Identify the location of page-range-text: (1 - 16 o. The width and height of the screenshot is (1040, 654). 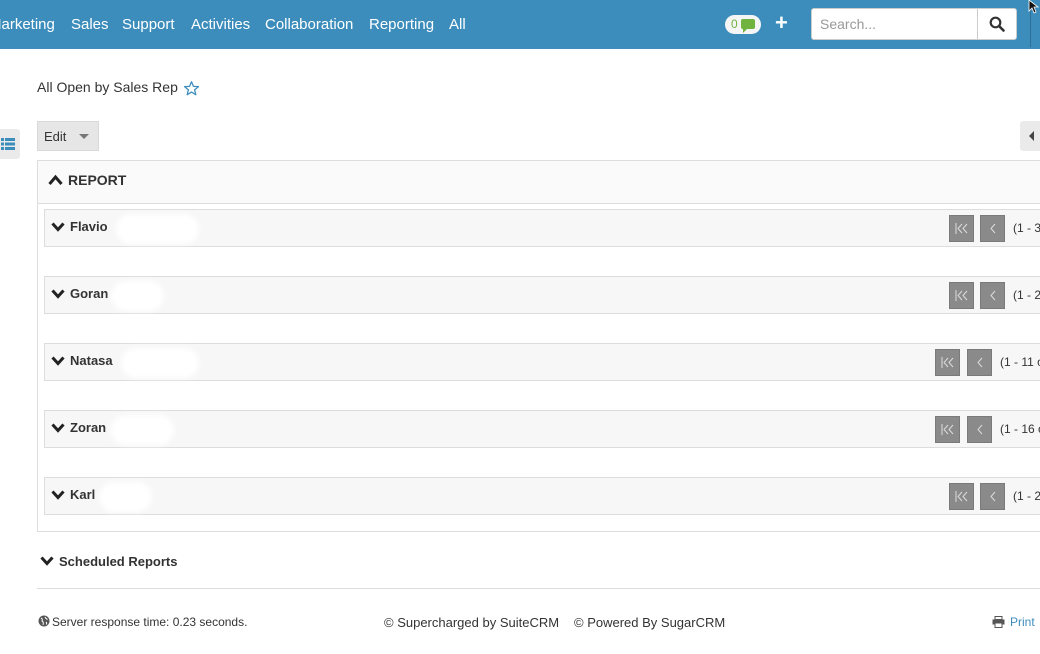
(1020, 429).